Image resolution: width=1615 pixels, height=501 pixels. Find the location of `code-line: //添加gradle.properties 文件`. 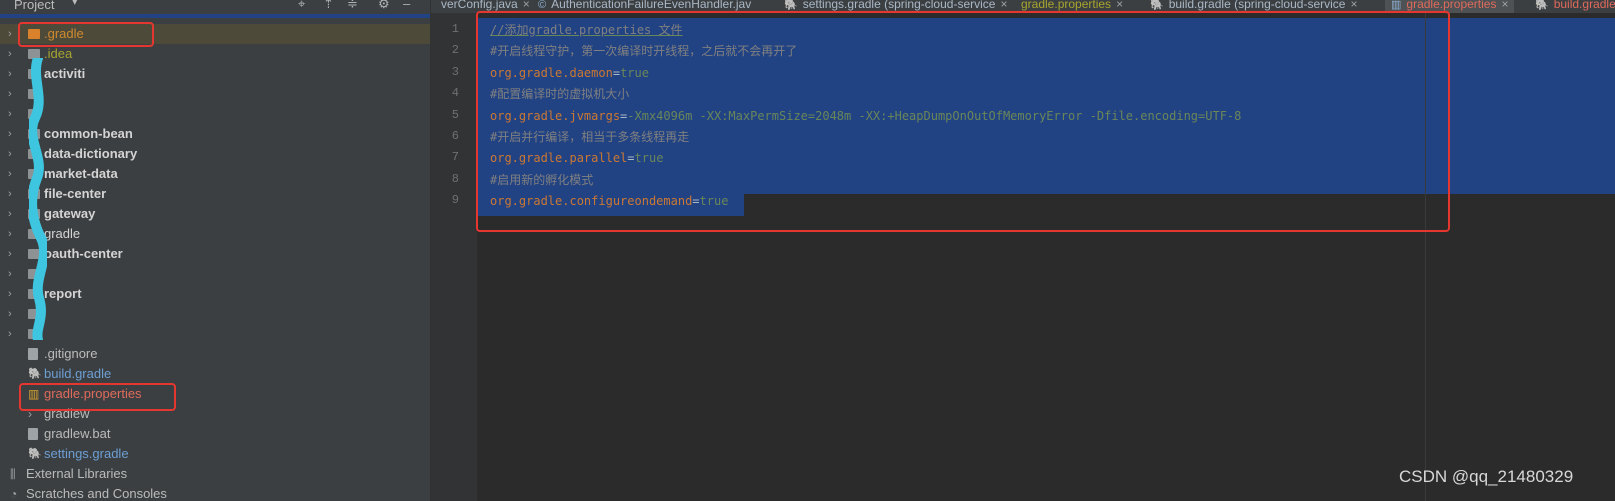

code-line: //添加gradle.properties 文件 is located at coordinates (586, 30).